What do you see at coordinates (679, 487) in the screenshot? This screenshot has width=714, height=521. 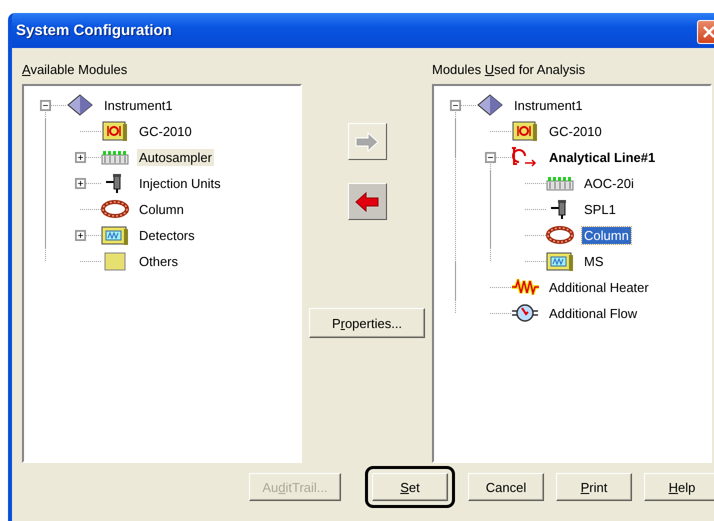 I see `dialog-button: Help` at bounding box center [679, 487].